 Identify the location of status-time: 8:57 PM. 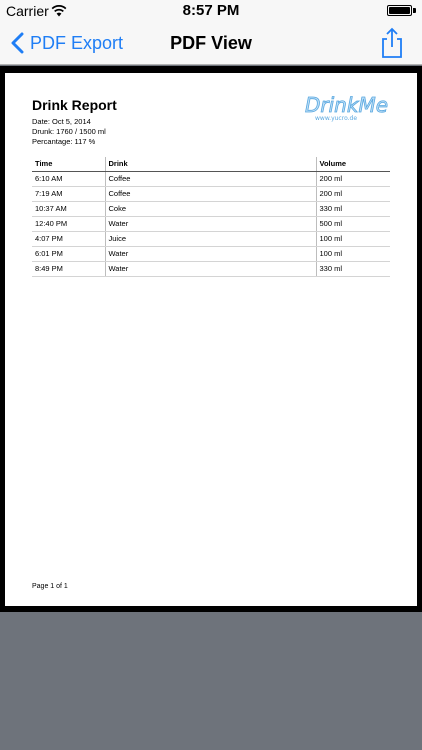
(211, 10).